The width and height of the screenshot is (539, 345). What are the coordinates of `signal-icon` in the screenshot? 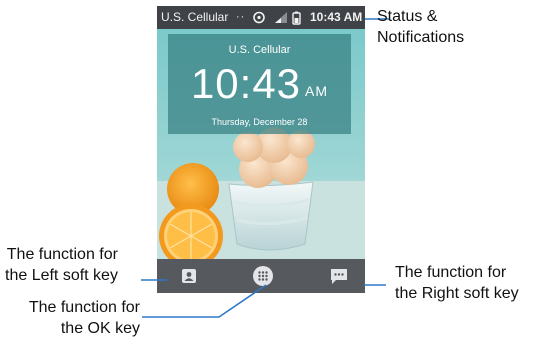 It's located at (281, 17).